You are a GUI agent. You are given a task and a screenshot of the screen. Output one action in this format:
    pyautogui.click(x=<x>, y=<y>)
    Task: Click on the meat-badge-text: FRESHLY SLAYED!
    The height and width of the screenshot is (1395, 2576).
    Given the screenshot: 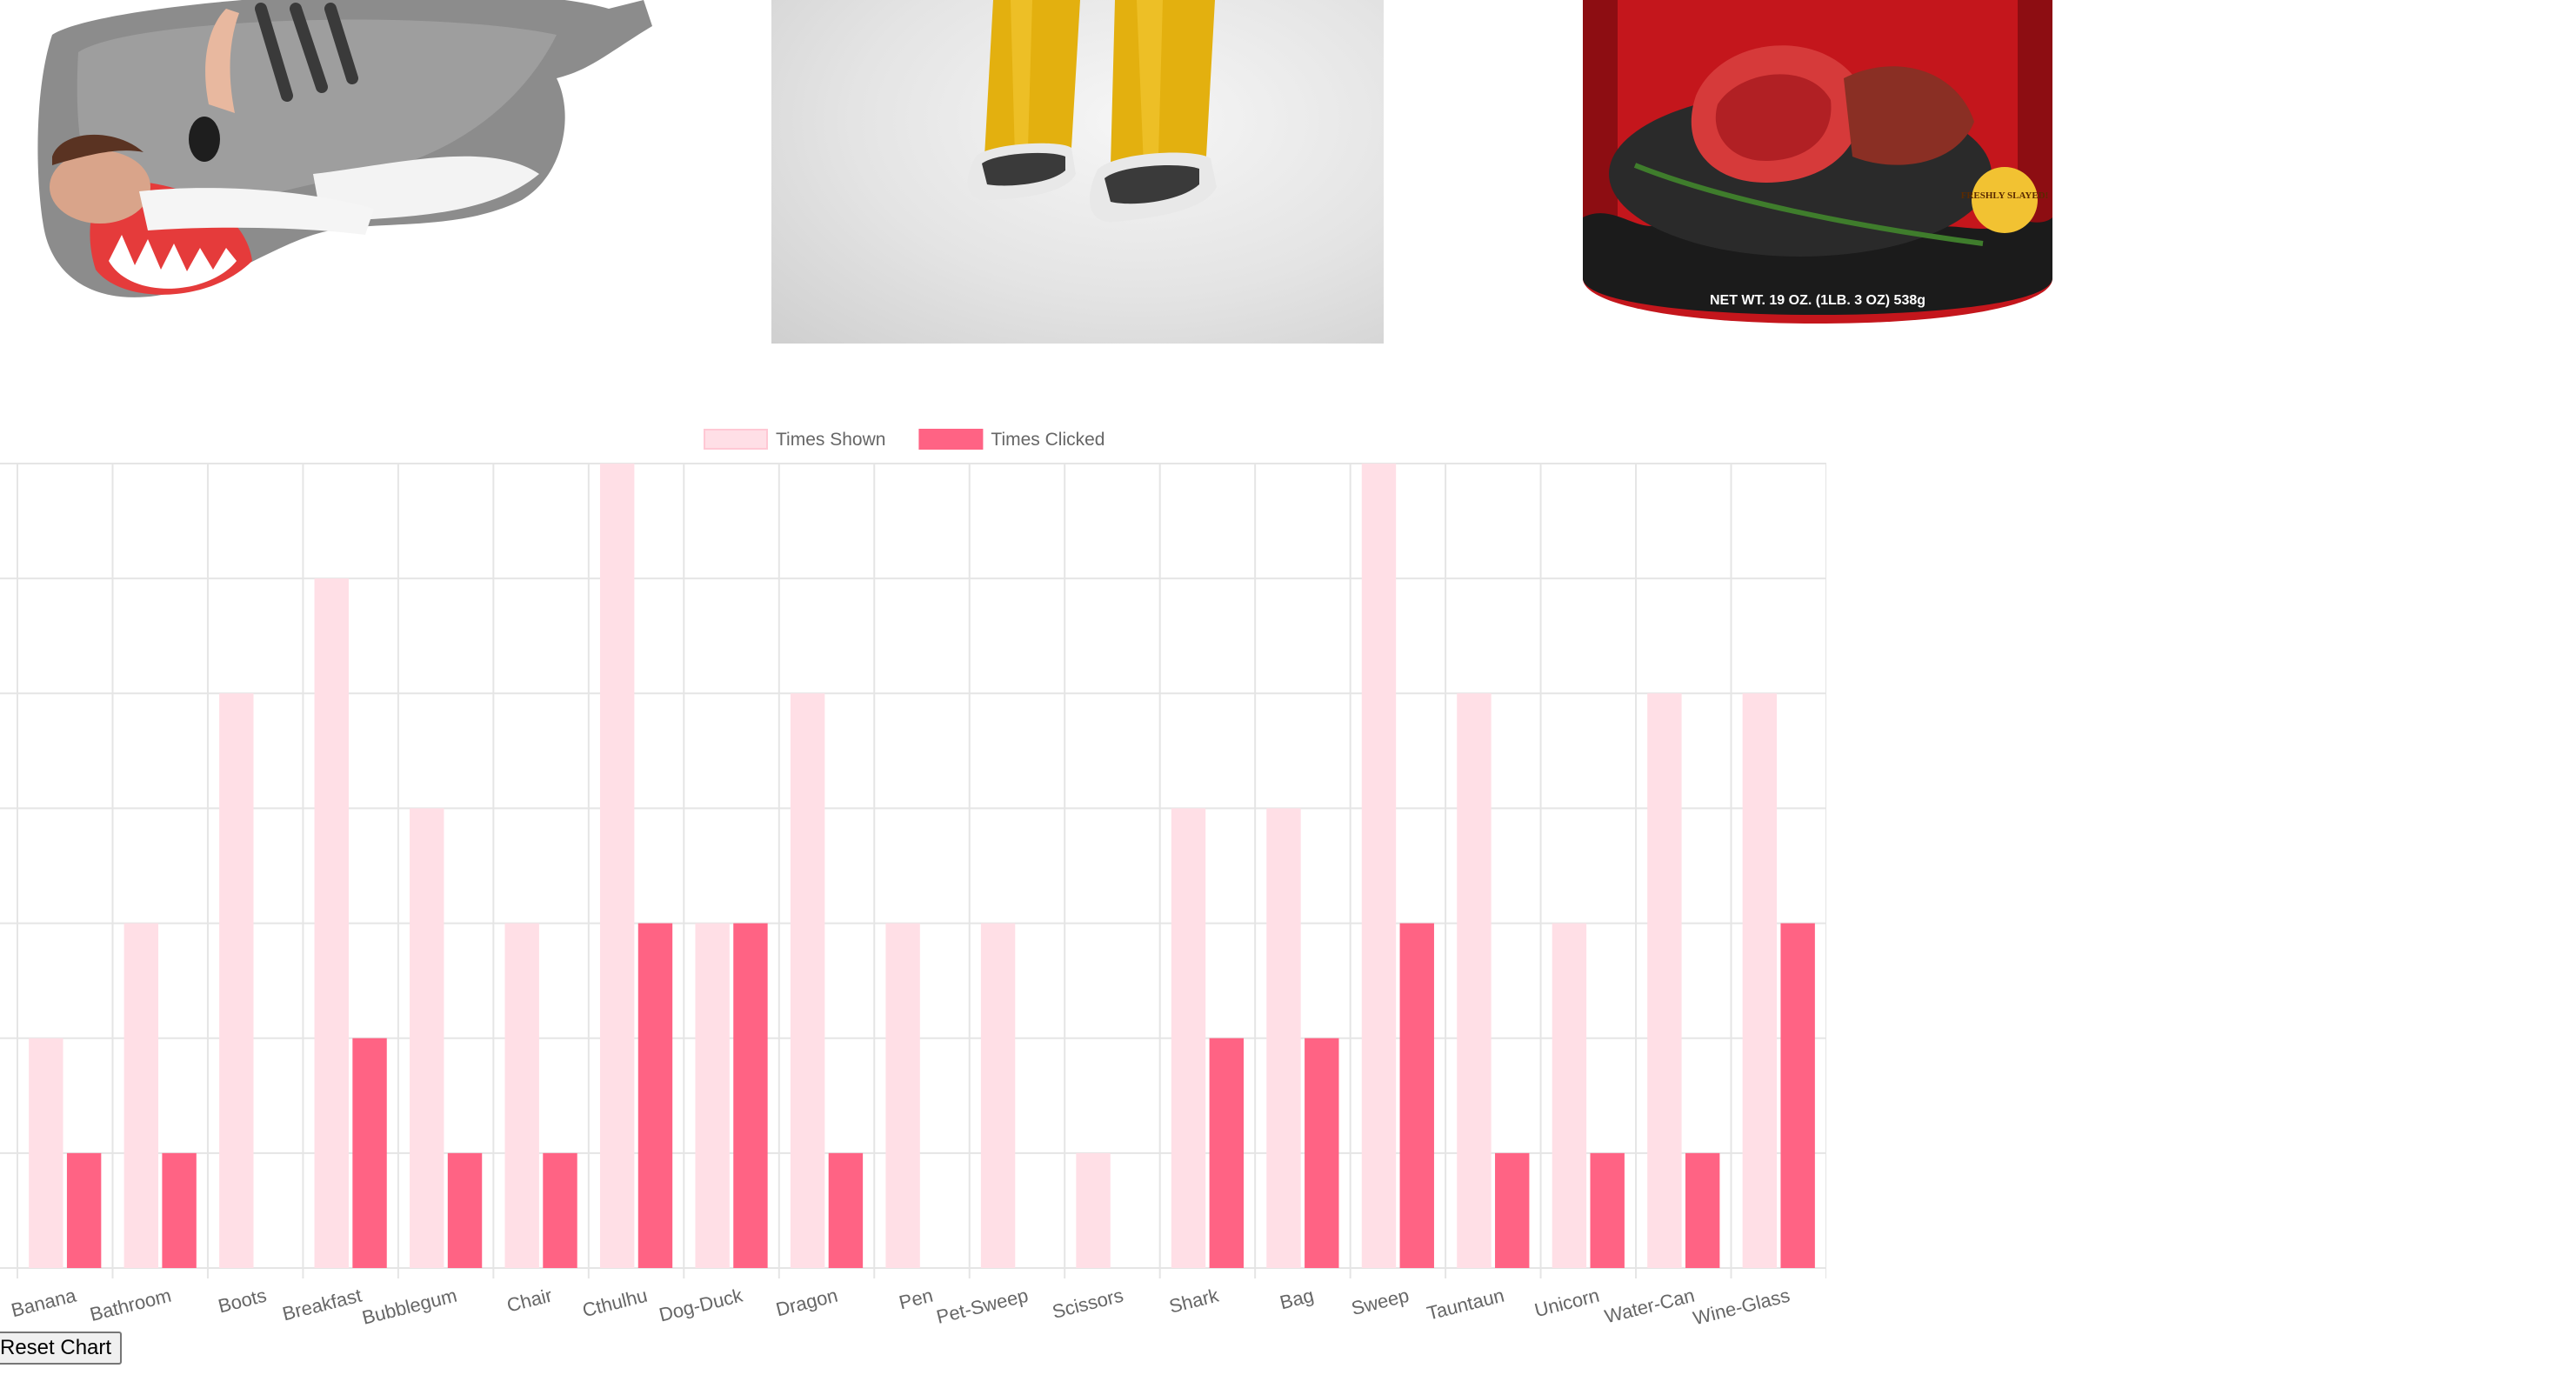 What is the action you would take?
    pyautogui.click(x=2005, y=195)
    